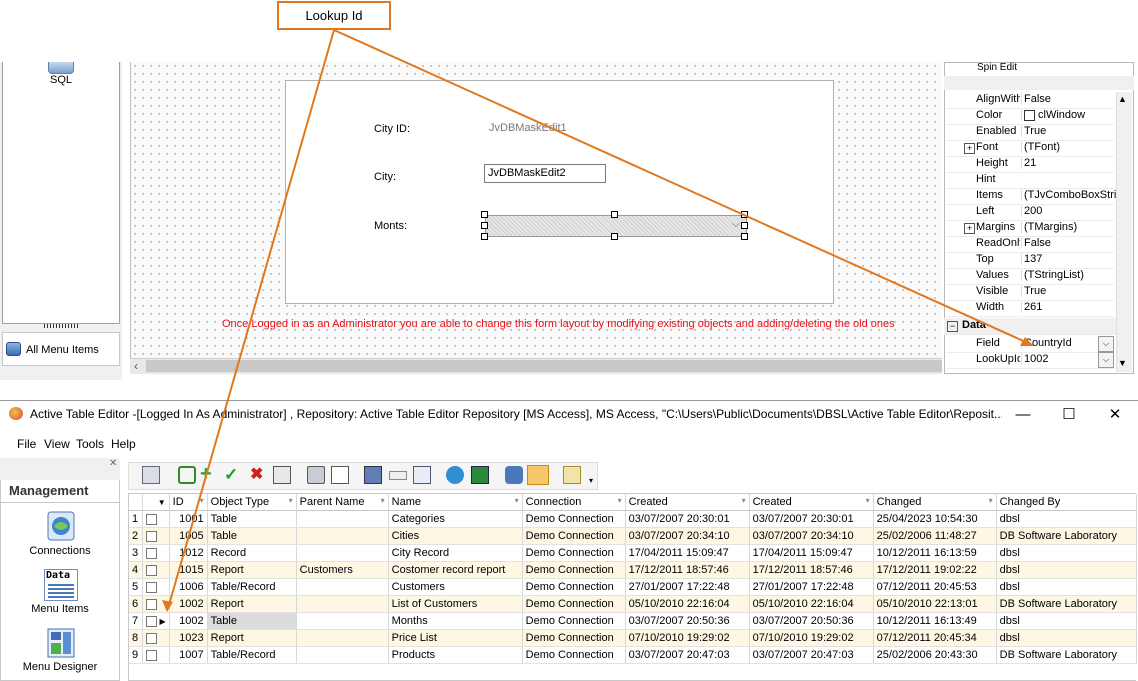 This screenshot has height=681, width=1138. Describe the element at coordinates (334, 15) in the screenshot. I see `lookup-id-callout: Lookup Id` at that location.